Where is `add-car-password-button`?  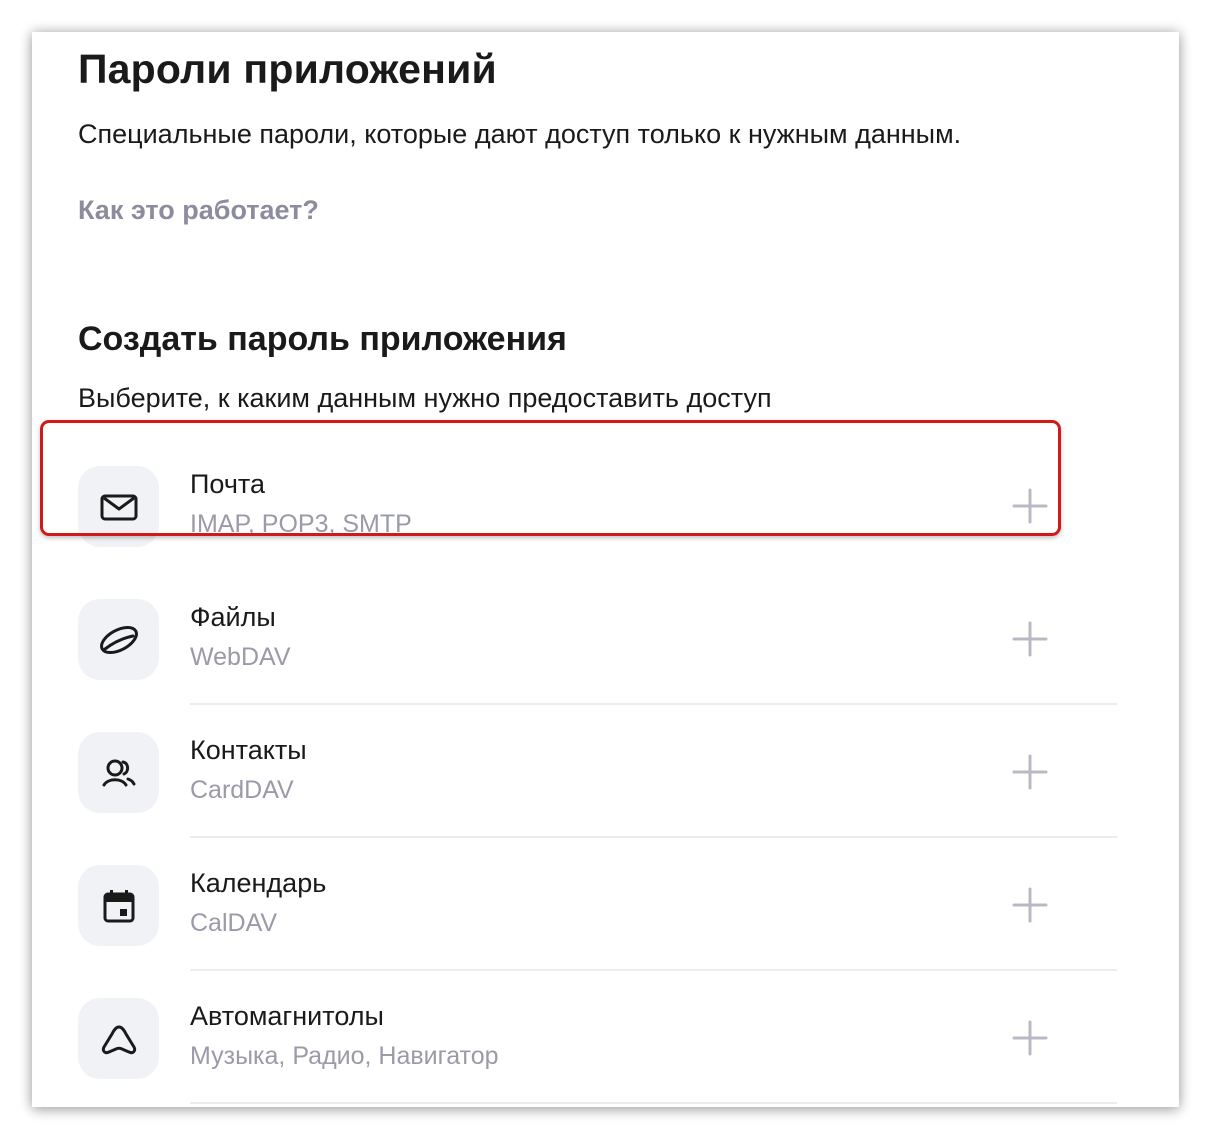 add-car-password-button is located at coordinates (1030, 1038).